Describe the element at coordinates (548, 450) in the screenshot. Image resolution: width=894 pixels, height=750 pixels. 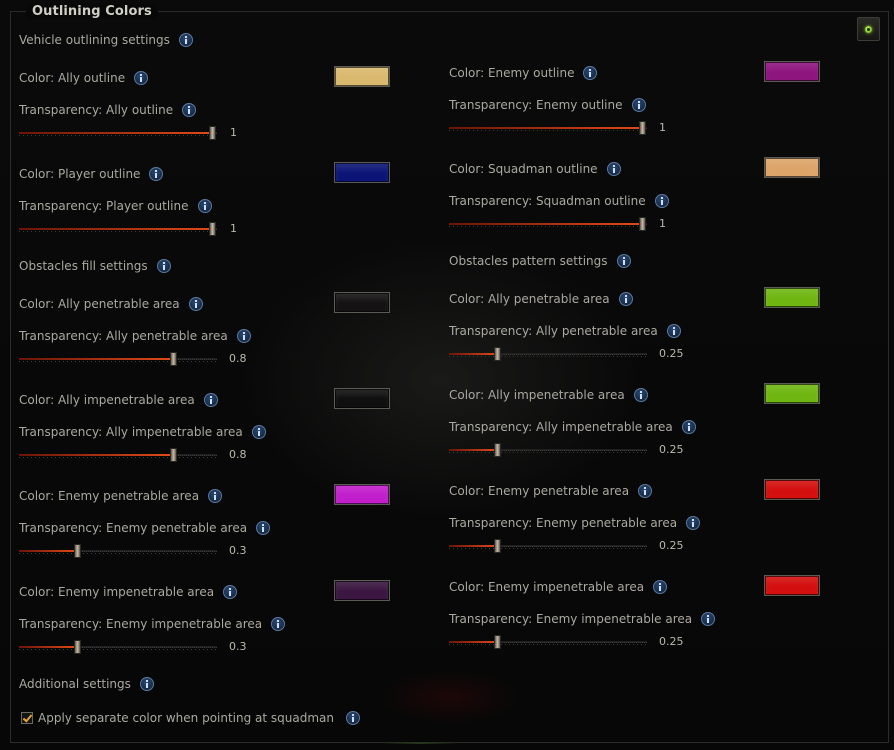
I see `transparency-slider-right-ally-impen` at that location.